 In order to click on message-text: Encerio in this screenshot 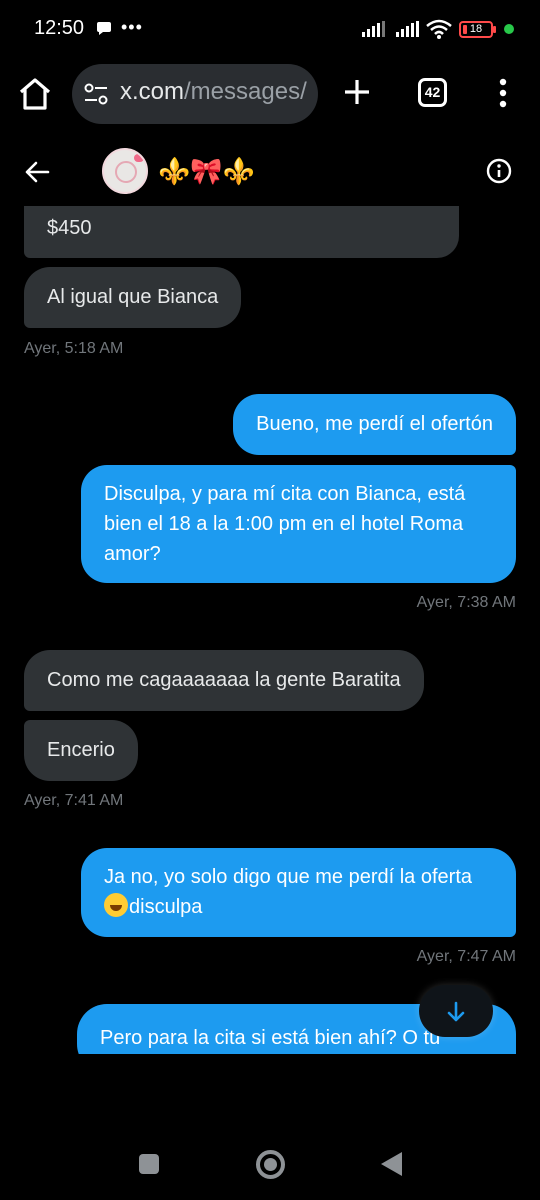, I will do `click(81, 750)`.